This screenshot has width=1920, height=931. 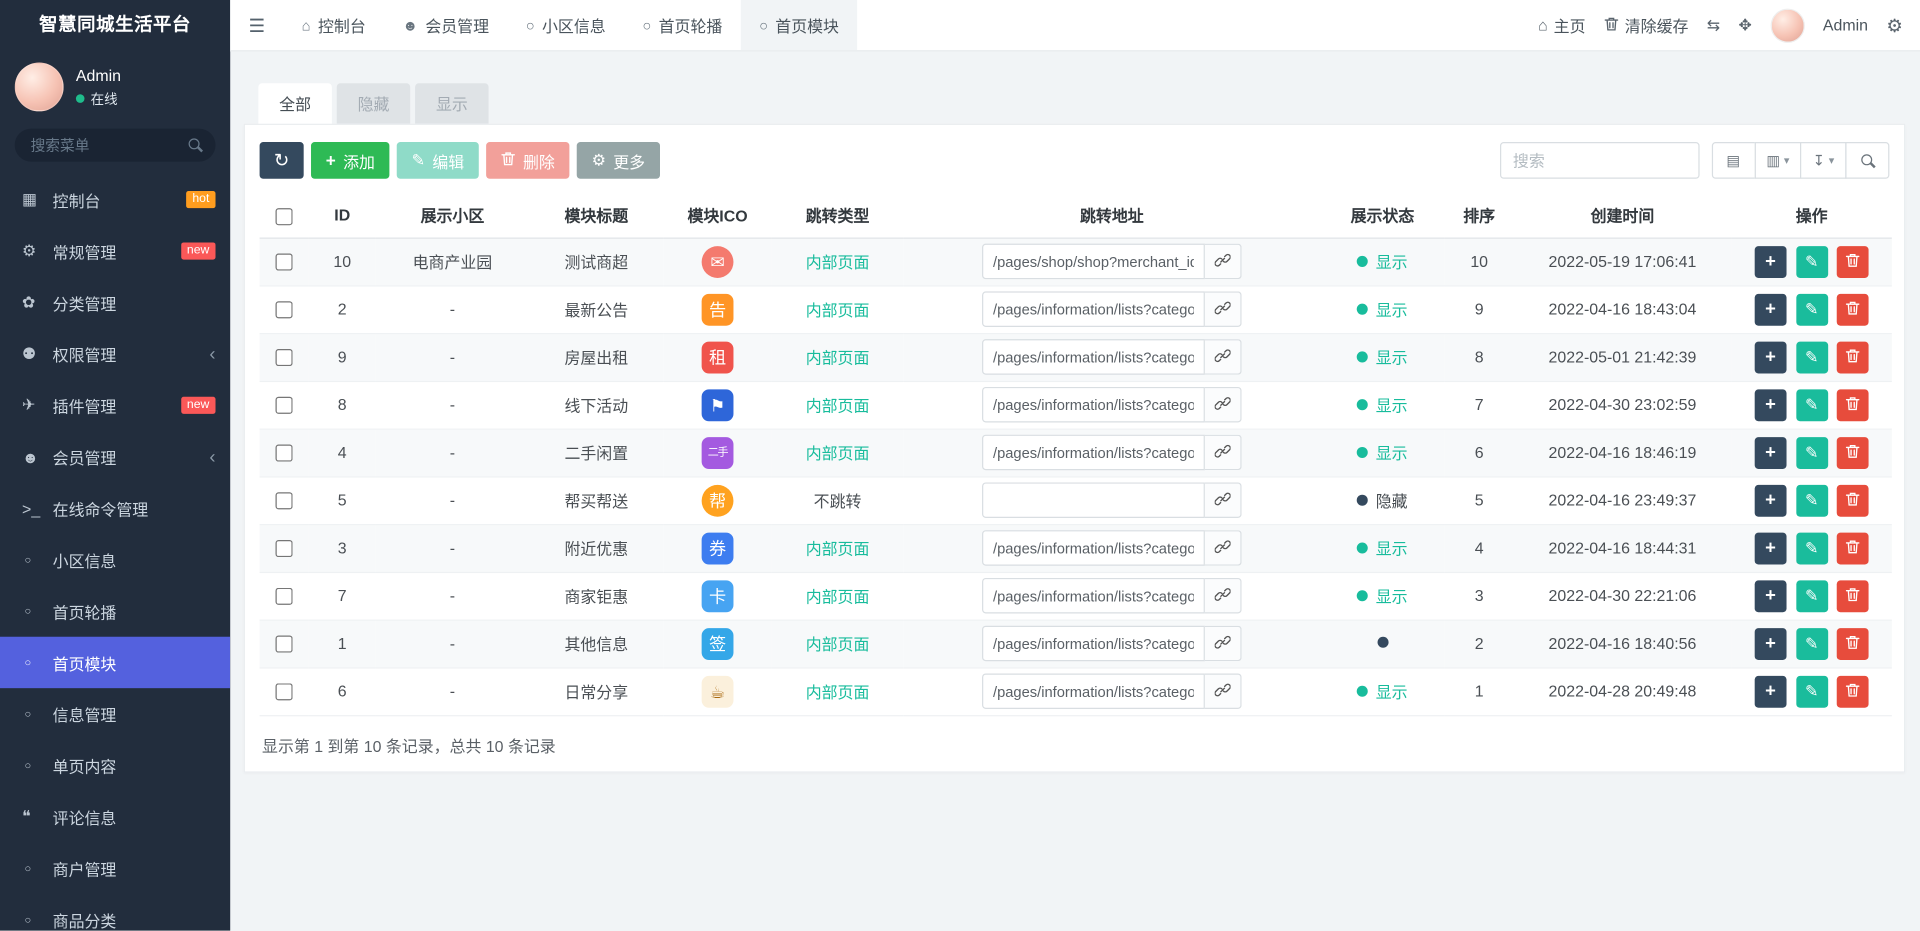 I want to click on sidebar-item: ❝ 评论信息, so click(x=115, y=816).